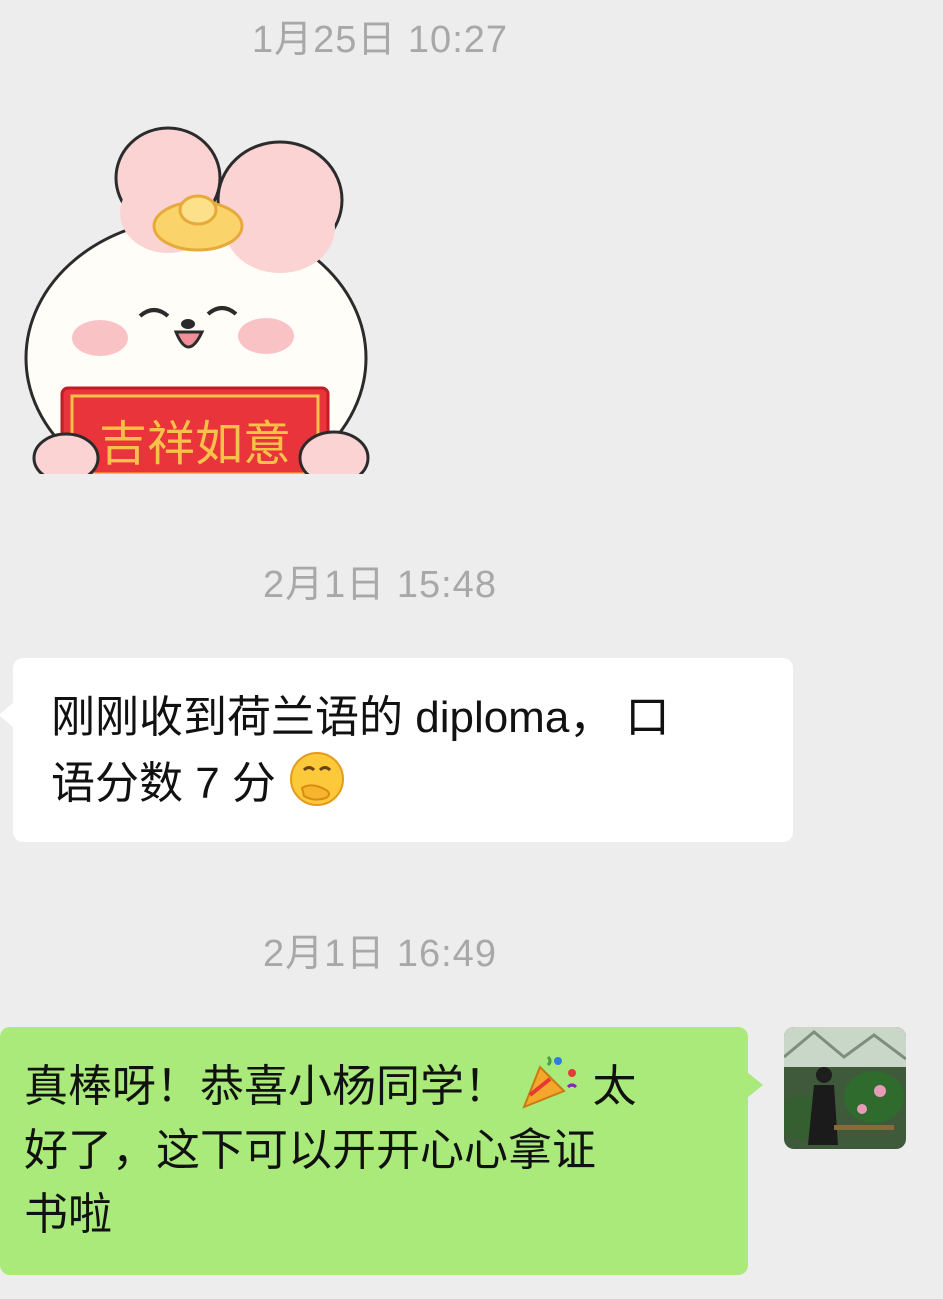  What do you see at coordinates (266, 1086) in the screenshot?
I see `message-text-line: 真棒呀！恭喜小杨同学！` at bounding box center [266, 1086].